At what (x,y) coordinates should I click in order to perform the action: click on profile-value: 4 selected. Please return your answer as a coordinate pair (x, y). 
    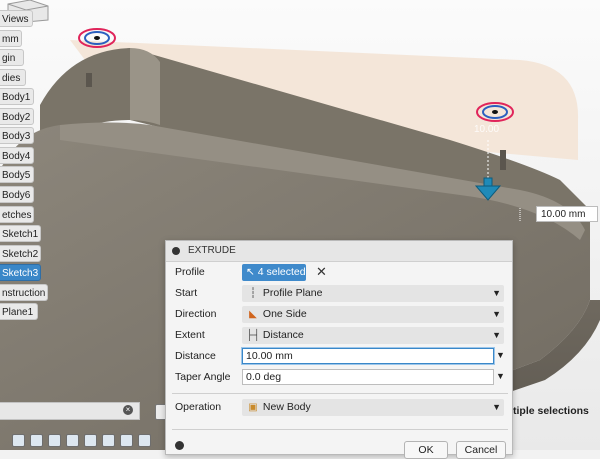
    Looking at the image, I should click on (281, 272).